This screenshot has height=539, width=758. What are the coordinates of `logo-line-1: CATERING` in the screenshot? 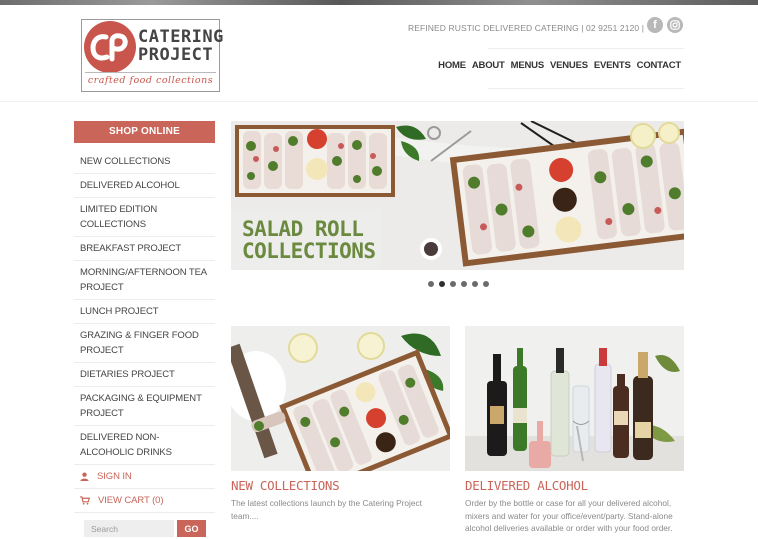 It's located at (181, 37).